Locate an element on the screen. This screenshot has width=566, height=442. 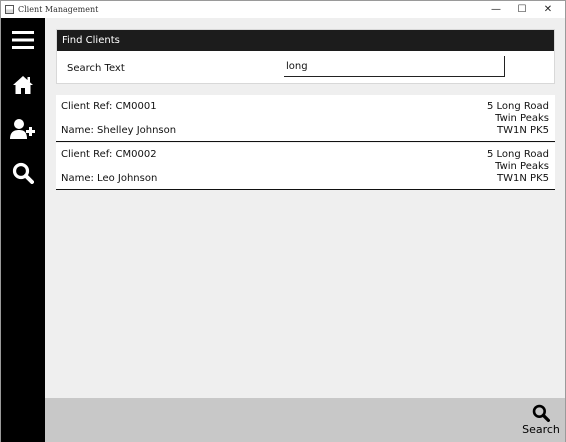
close-button: ✕ is located at coordinates (548, 9).